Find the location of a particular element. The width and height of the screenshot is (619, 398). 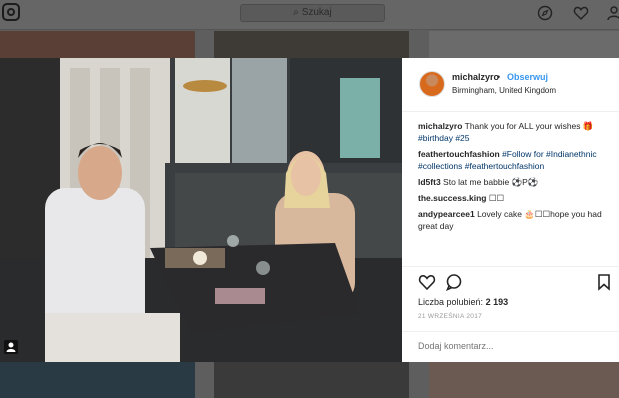

comment-username: ld5ft3 is located at coordinates (429, 182).